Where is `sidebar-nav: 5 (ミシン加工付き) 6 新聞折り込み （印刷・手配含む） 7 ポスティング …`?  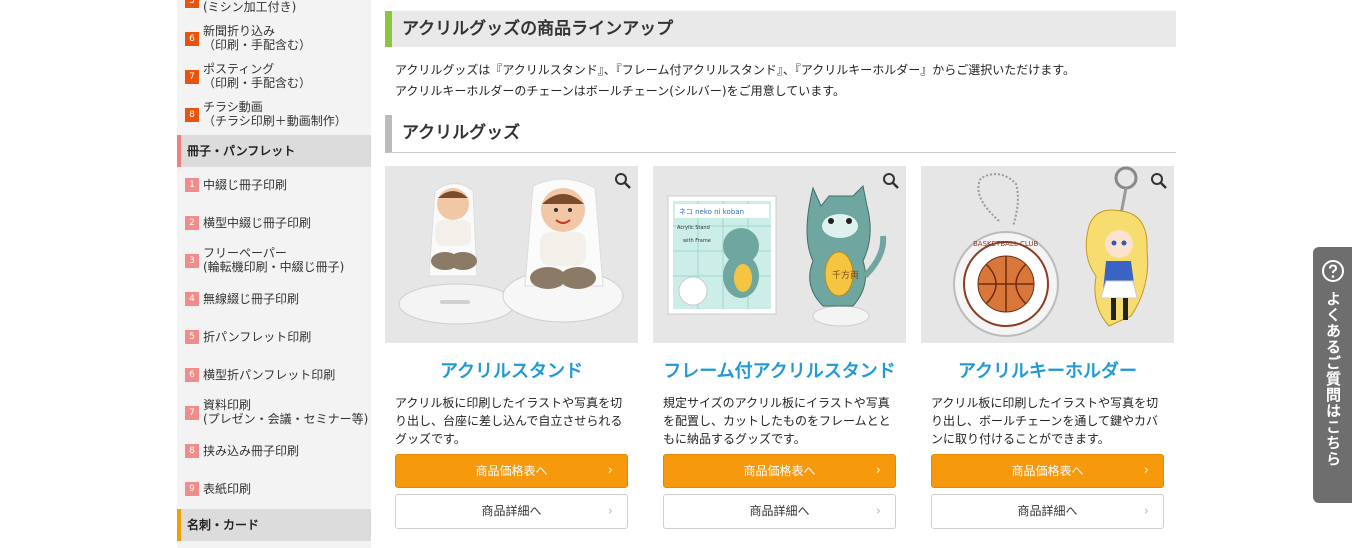 sidebar-nav: 5 (ミシン加工付き) 6 新聞折り込み （印刷・手配含む） 7 ポスティング … is located at coordinates (274, 274).